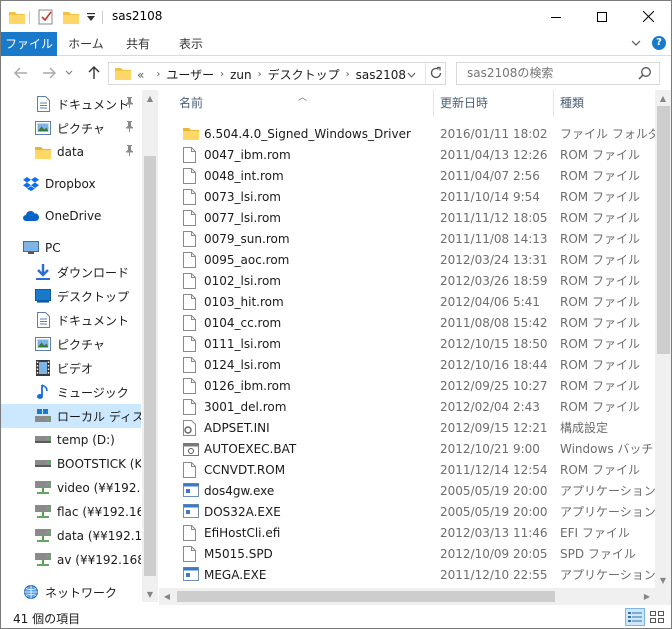  Describe the element at coordinates (407, 469) in the screenshot. I see `file-row: CCNVDT.ROM 2011/12/14 12:54 ROM ファイル` at that location.